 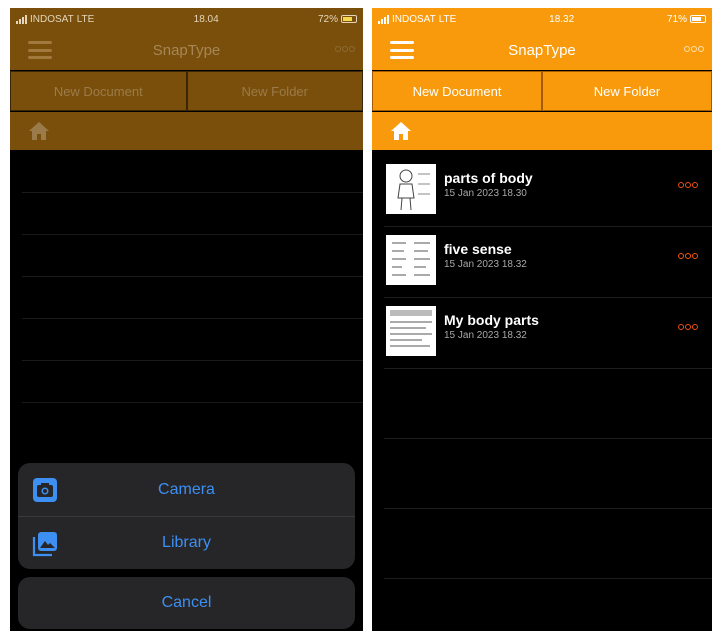 What do you see at coordinates (44, 544) in the screenshot?
I see `photo-library-icon` at bounding box center [44, 544].